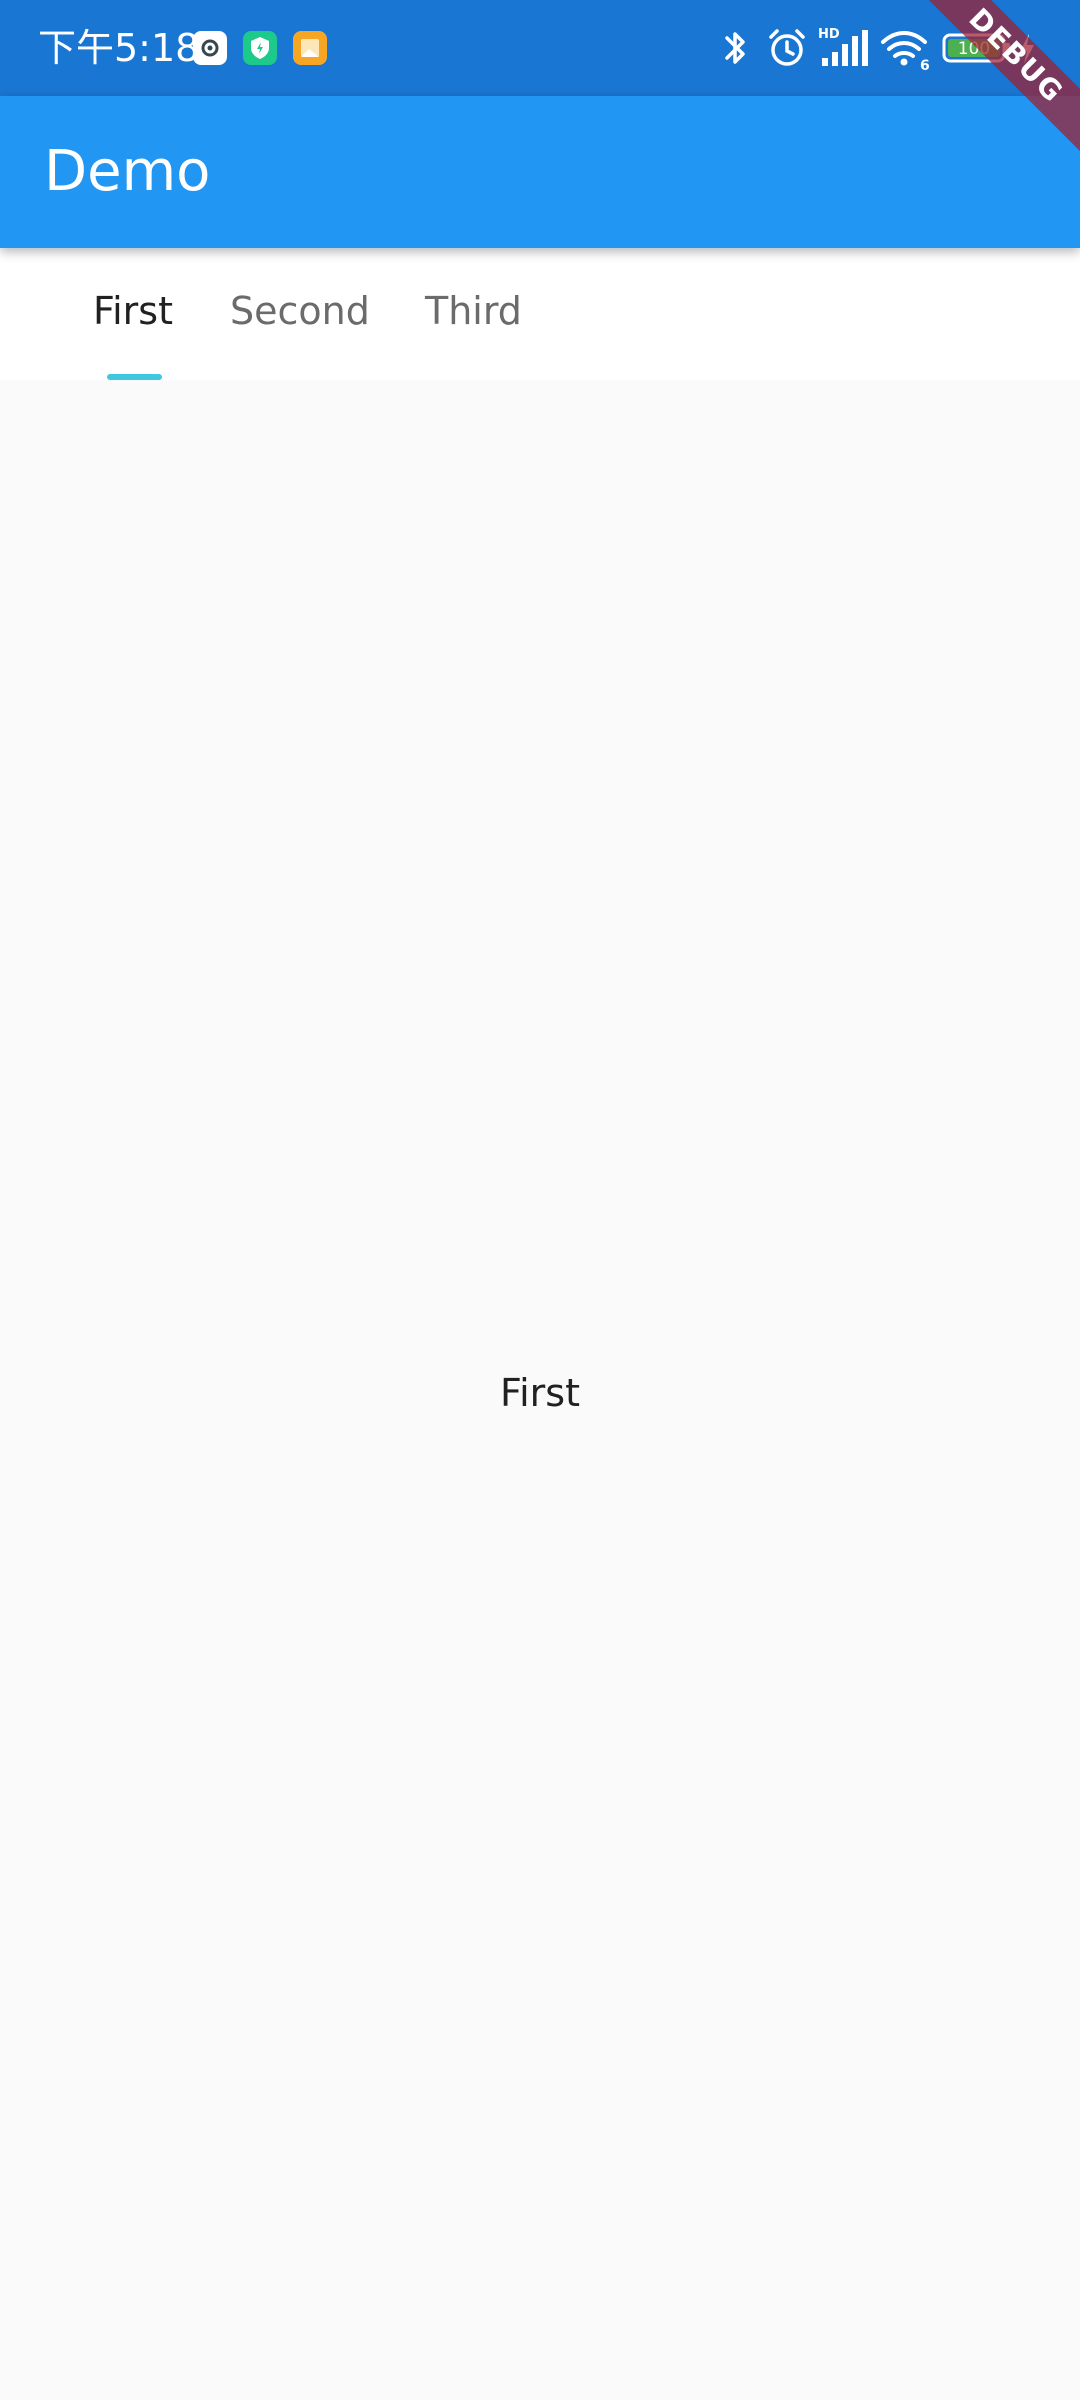  I want to click on notes-app-icon, so click(310, 48).